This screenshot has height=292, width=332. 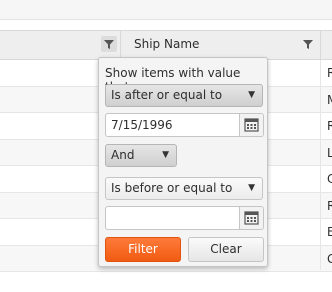 What do you see at coordinates (329, 179) in the screenshot?
I see `ship-name-cell: C` at bounding box center [329, 179].